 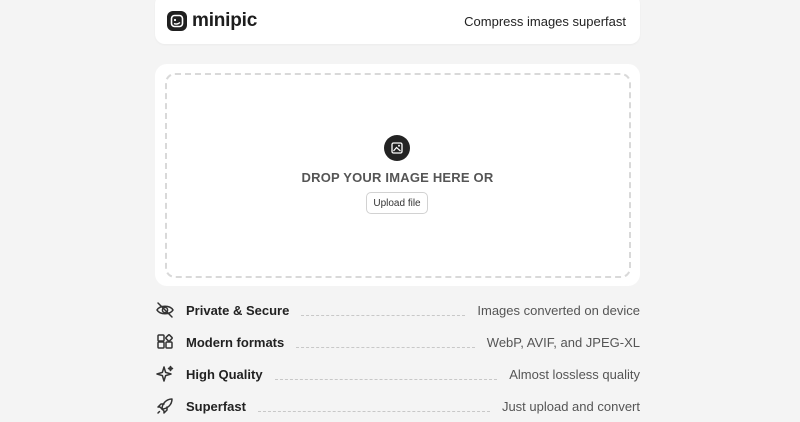 I want to click on logo: minipic, so click(x=212, y=21).